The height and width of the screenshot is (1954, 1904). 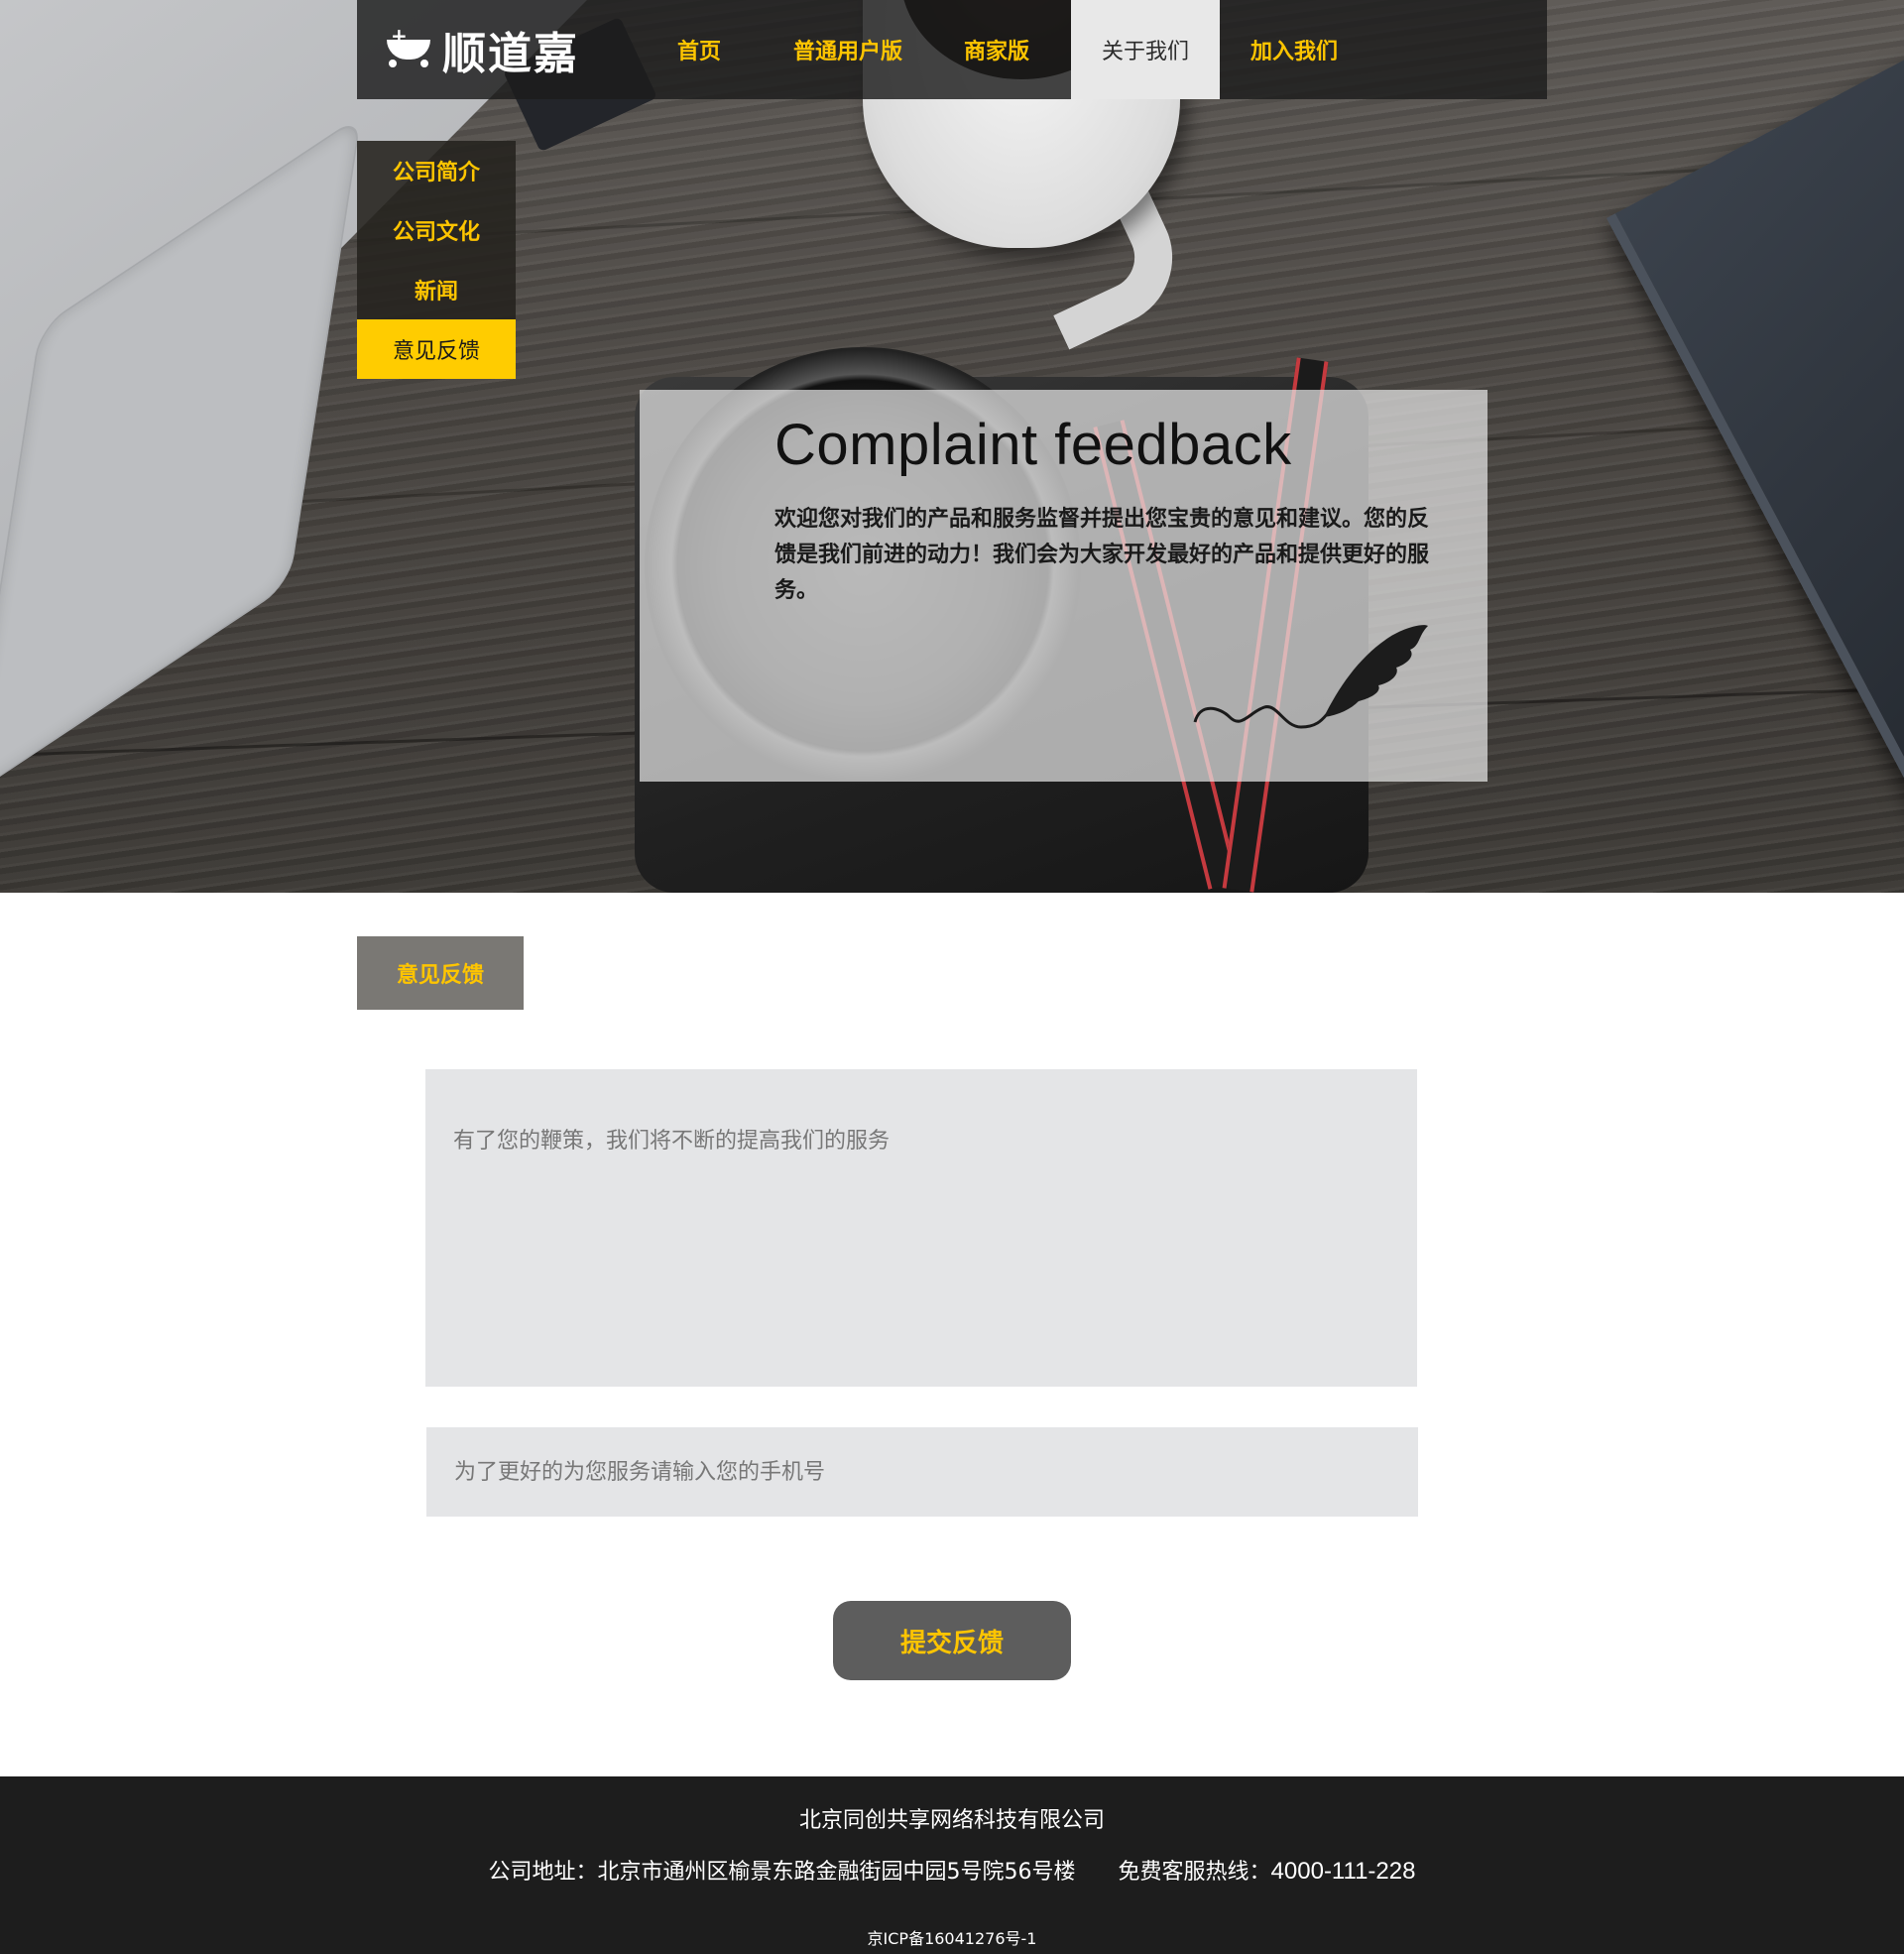 I want to click on section-tab-feedback: 意见反馈, so click(x=440, y=973).